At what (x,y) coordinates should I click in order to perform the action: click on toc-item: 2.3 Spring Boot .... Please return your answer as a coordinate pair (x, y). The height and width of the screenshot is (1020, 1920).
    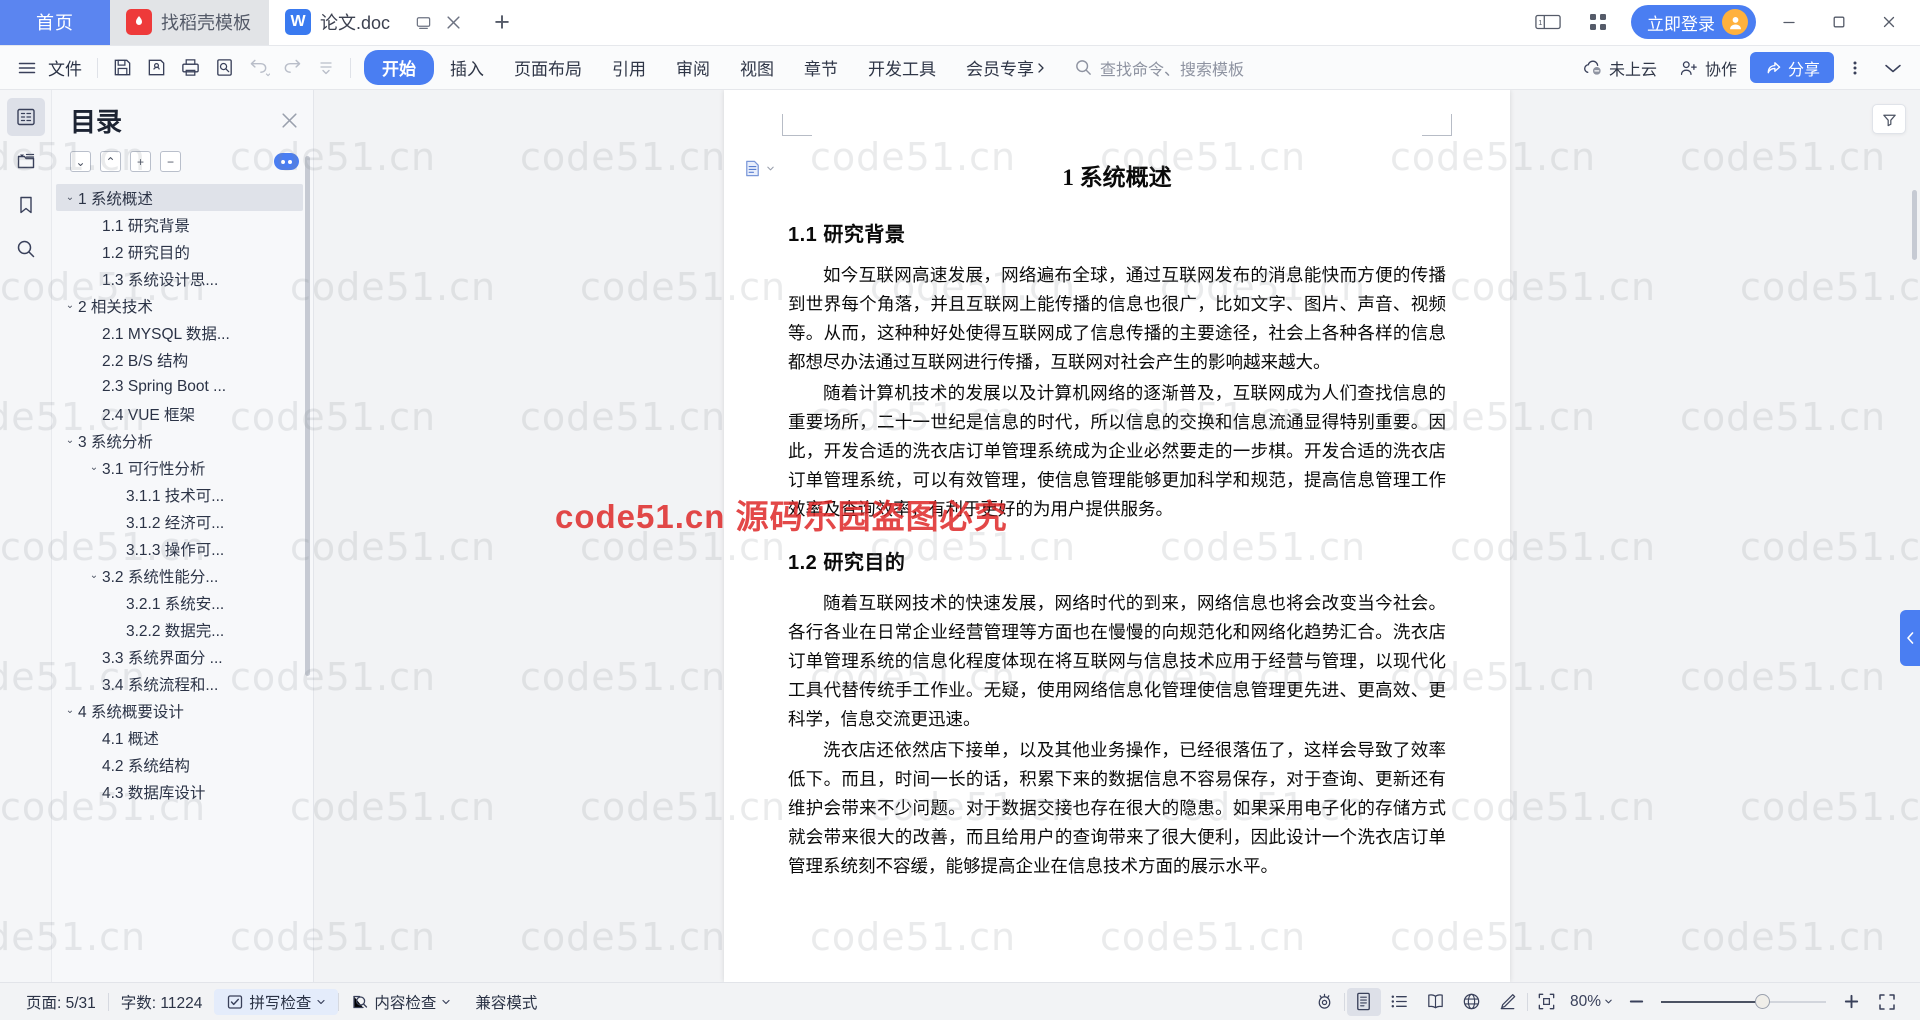
    Looking at the image, I should click on (179, 386).